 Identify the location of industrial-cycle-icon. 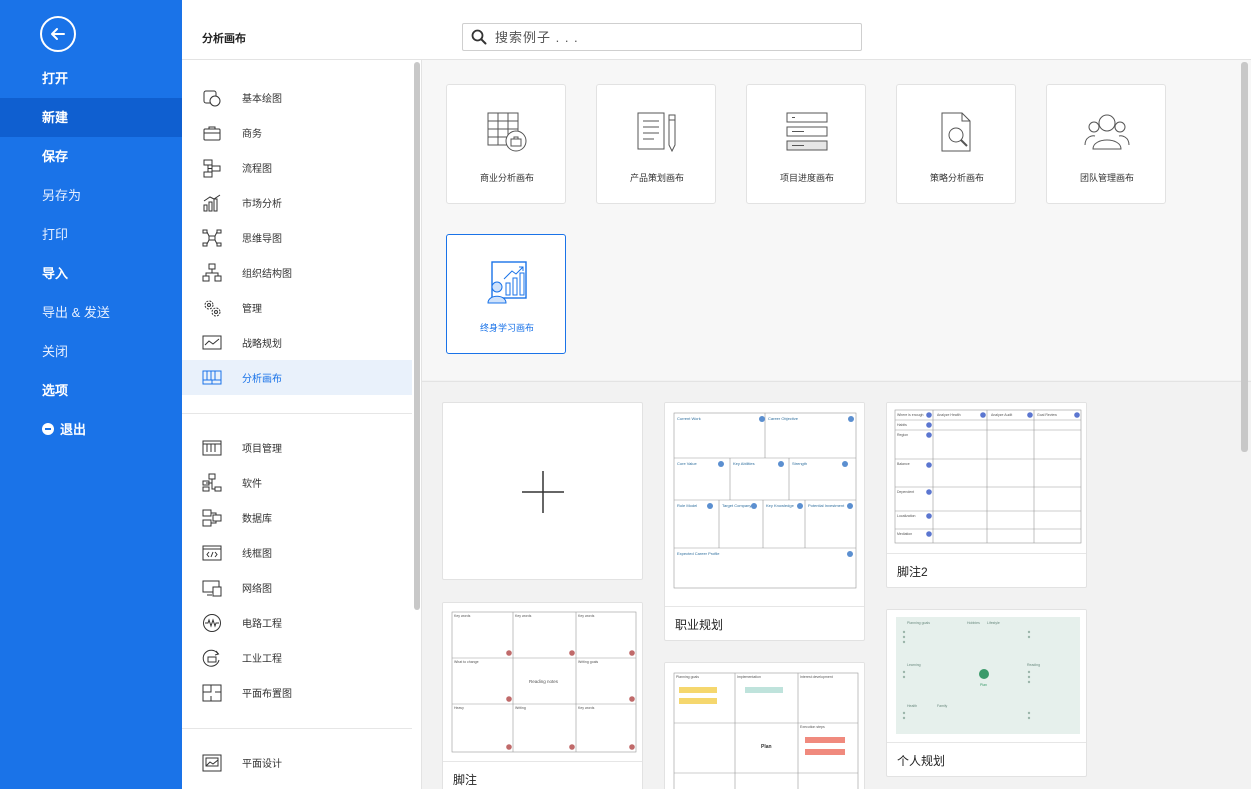
(212, 658).